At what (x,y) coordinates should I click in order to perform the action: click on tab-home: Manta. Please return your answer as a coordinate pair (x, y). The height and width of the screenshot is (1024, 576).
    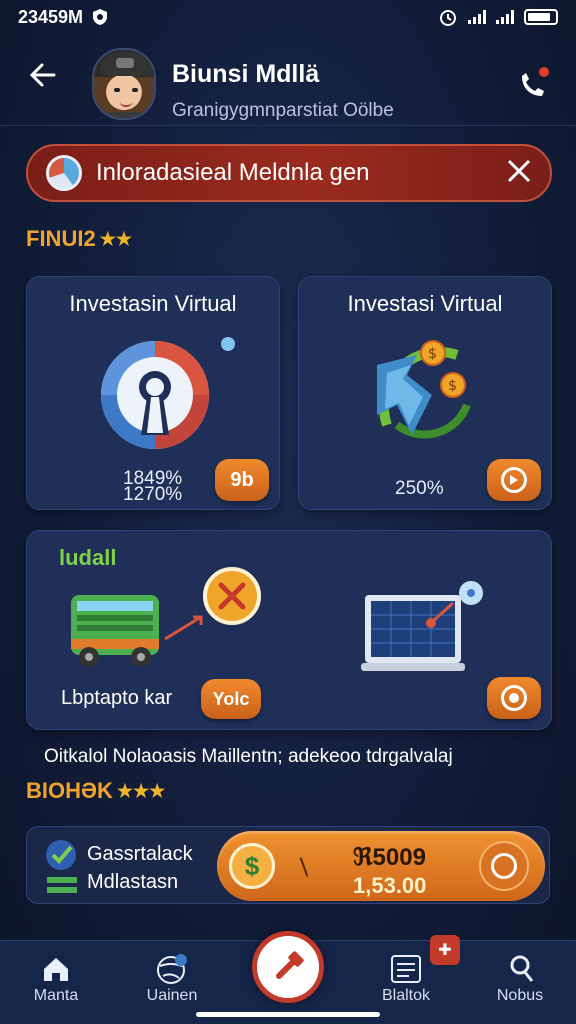
    Looking at the image, I should click on (56, 978).